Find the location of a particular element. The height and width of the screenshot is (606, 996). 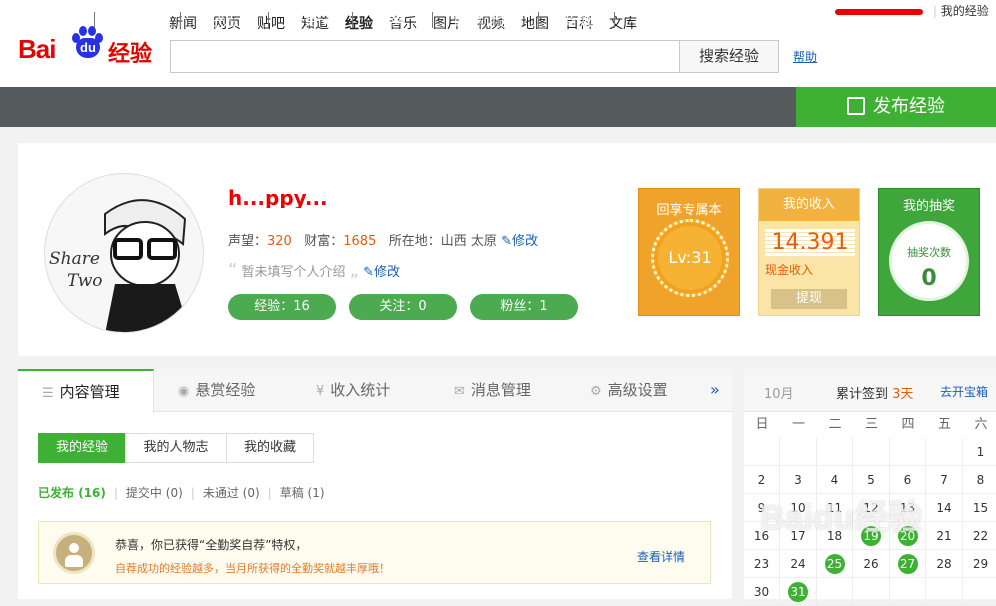

calendar-weekday: 二 is located at coordinates (835, 424).